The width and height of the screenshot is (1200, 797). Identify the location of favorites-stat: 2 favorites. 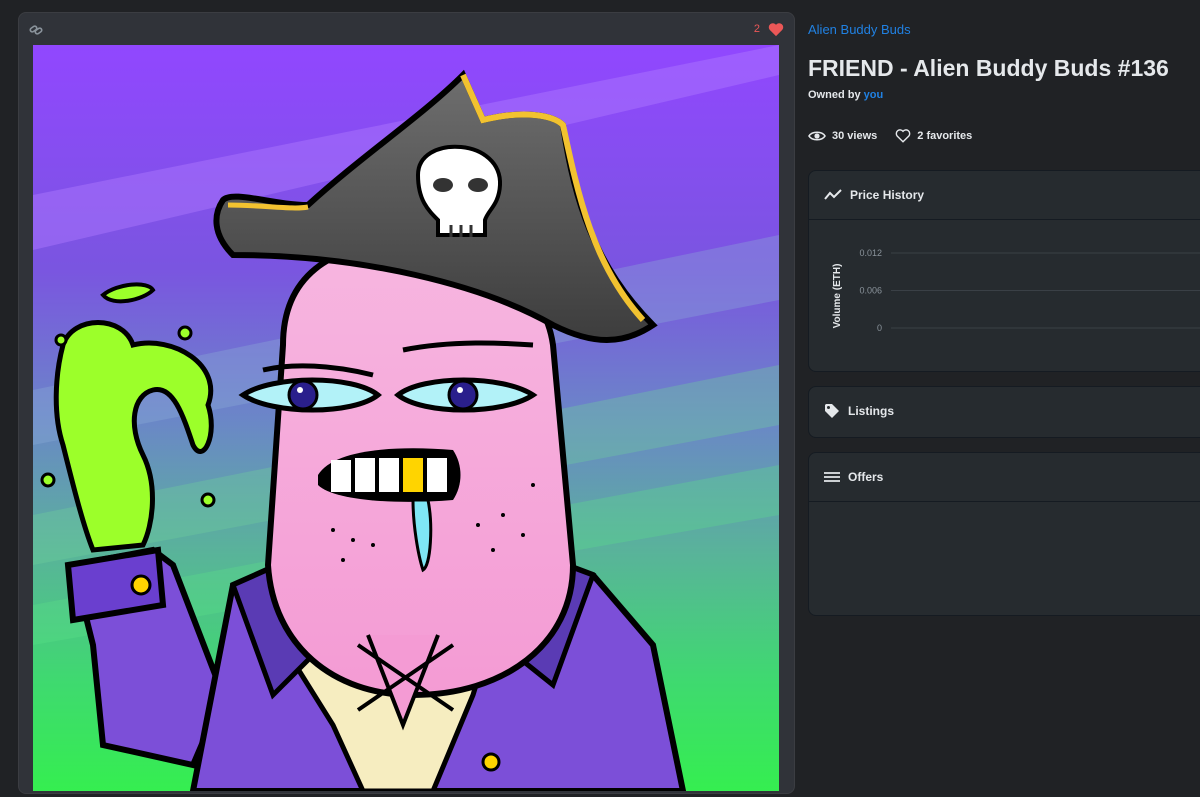
(933, 136).